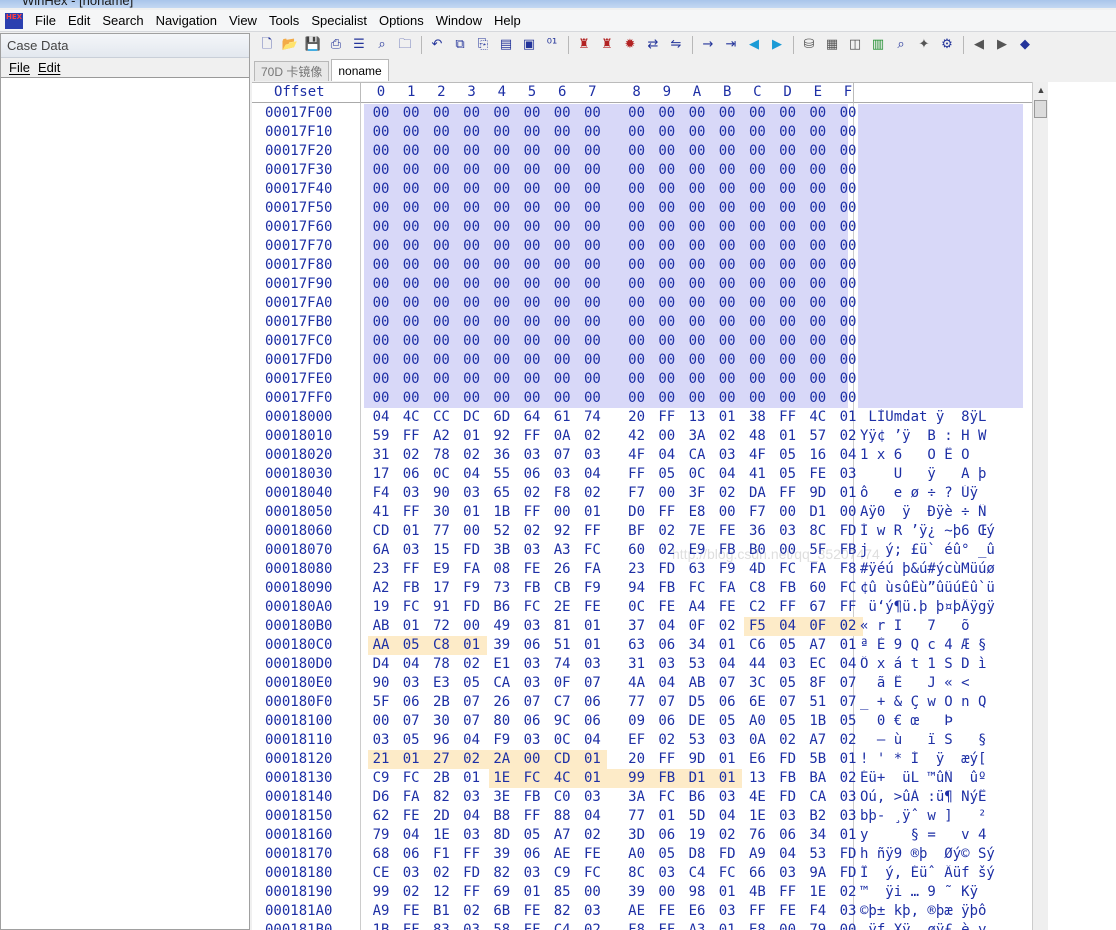 The image size is (1116, 930). I want to click on new-file-icon: 🗋, so click(267, 45).